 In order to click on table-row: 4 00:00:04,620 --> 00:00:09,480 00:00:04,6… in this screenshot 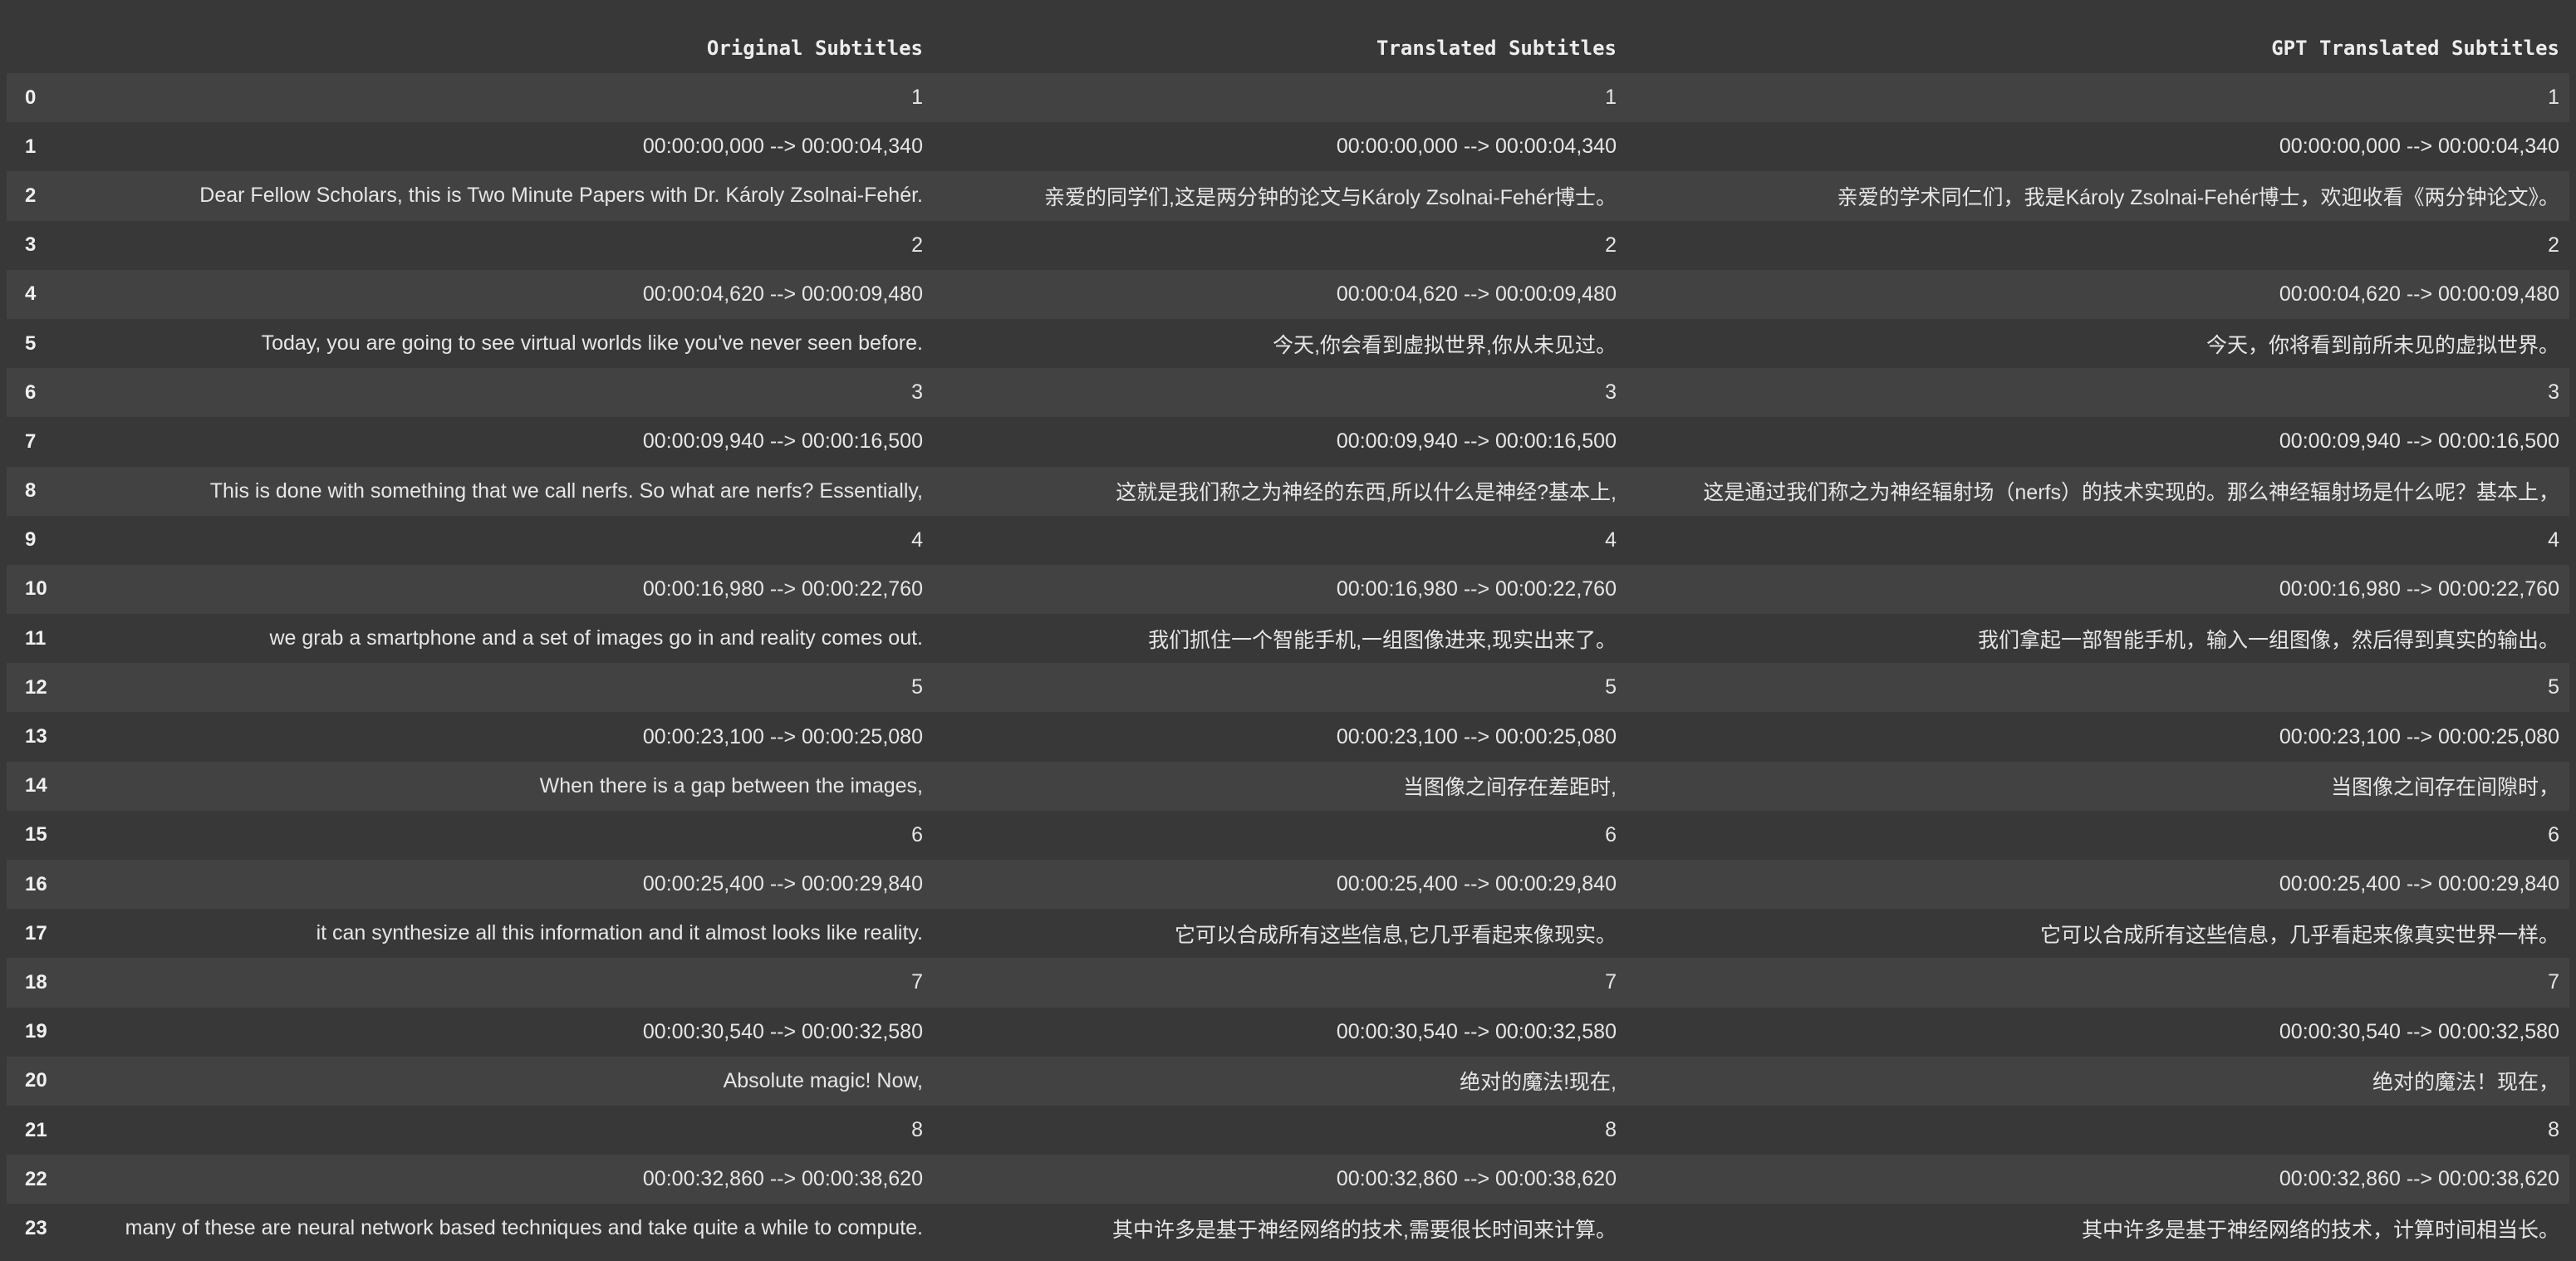, I will do `click(1288, 294)`.